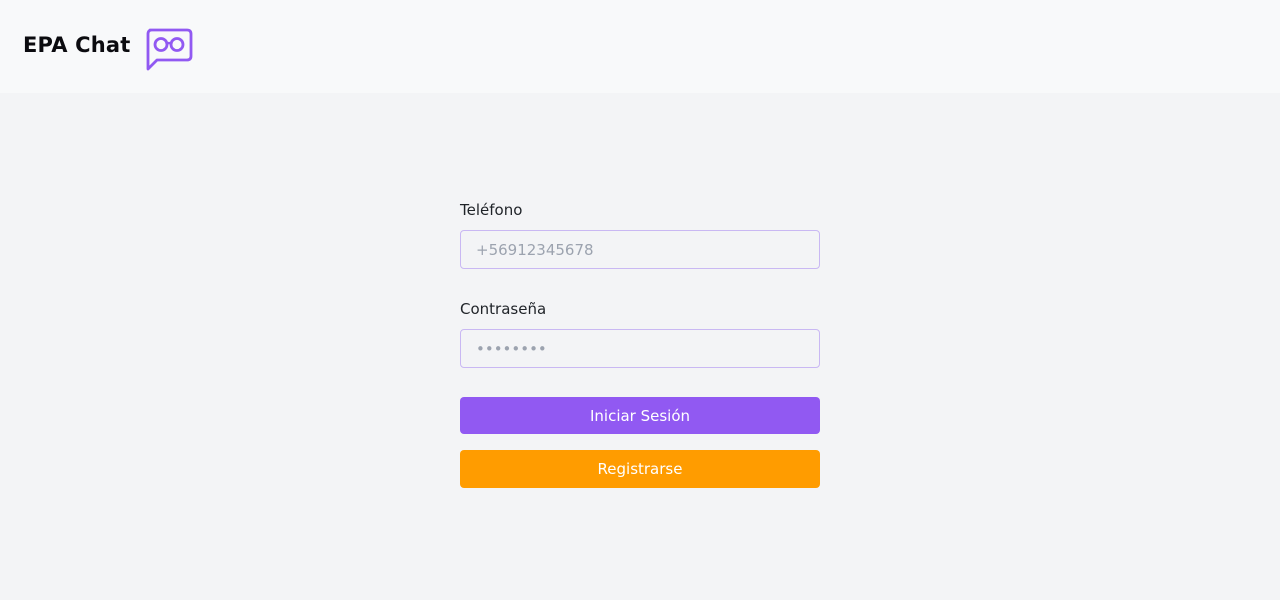  I want to click on phone-input, so click(640, 249).